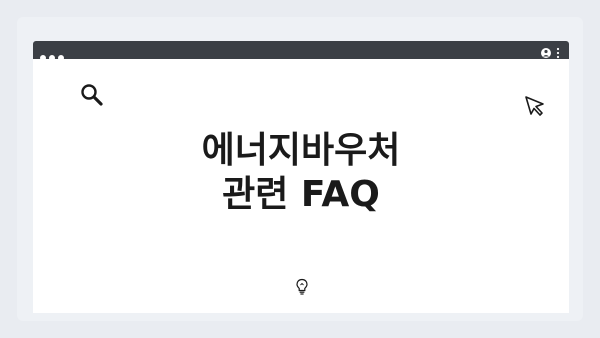  Describe the element at coordinates (92, 95) in the screenshot. I see `search-icon` at that location.